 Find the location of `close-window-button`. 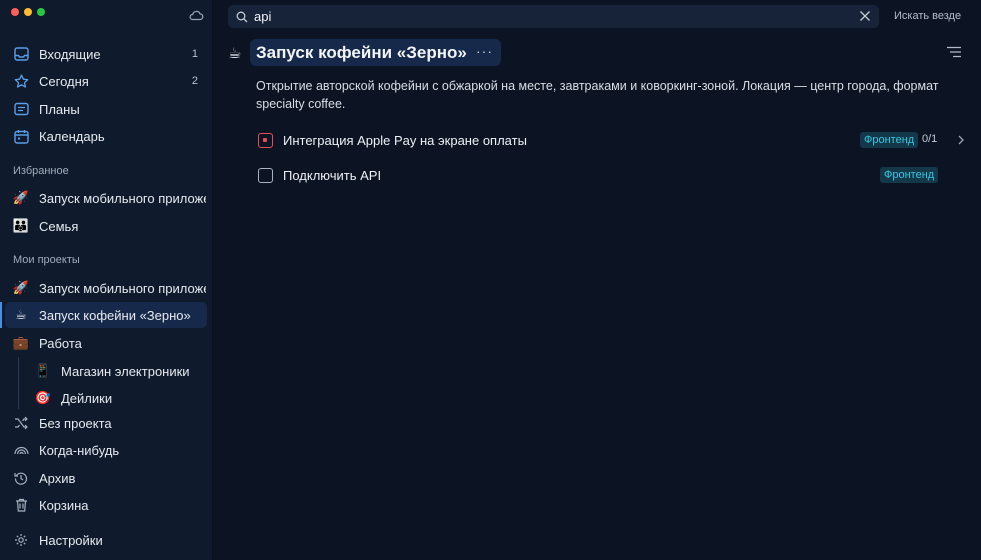

close-window-button is located at coordinates (15, 12).